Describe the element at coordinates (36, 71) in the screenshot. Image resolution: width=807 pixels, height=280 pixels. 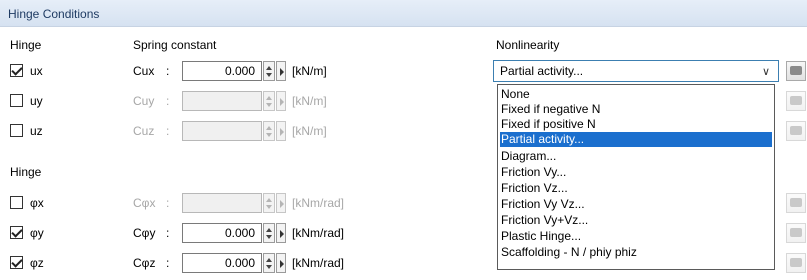
I see `hinge-ux-label: ux` at that location.